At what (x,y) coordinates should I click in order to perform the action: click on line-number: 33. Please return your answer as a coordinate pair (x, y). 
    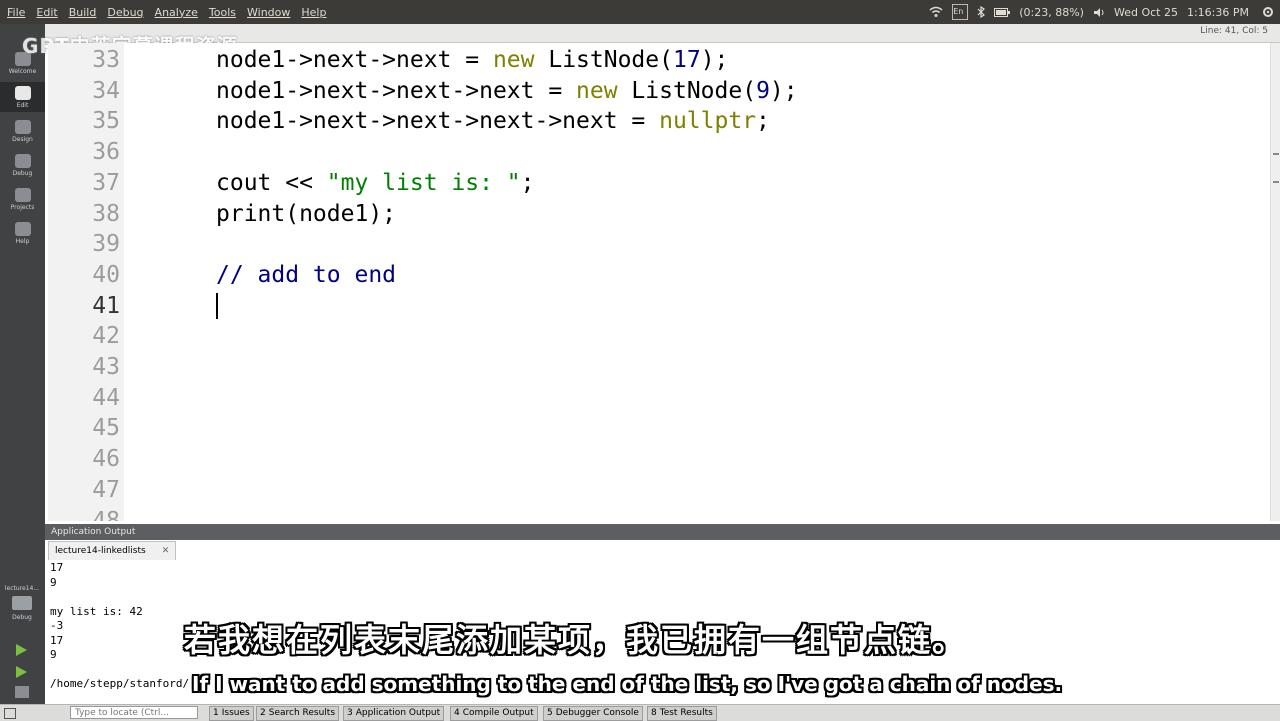
    Looking at the image, I should click on (106, 60).